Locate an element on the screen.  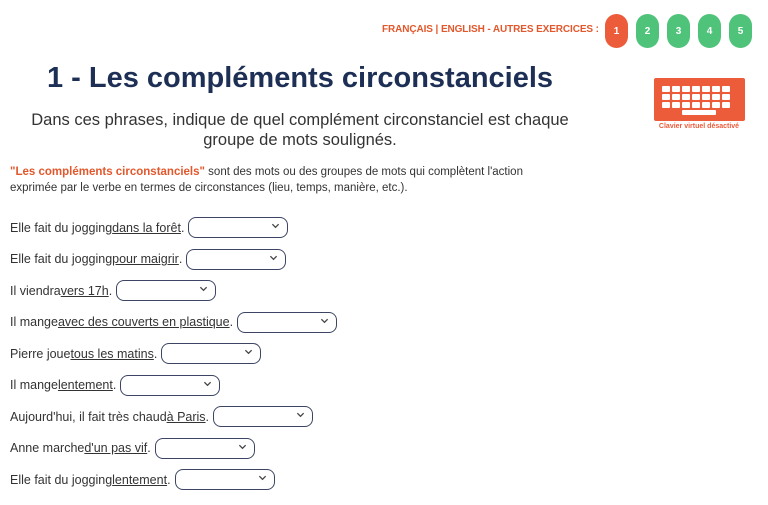
nav-dash: - is located at coordinates (488, 29).